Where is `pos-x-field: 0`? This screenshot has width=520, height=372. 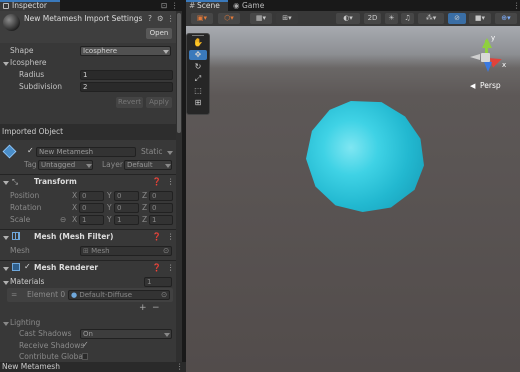 pos-x-field: 0 is located at coordinates (91, 196).